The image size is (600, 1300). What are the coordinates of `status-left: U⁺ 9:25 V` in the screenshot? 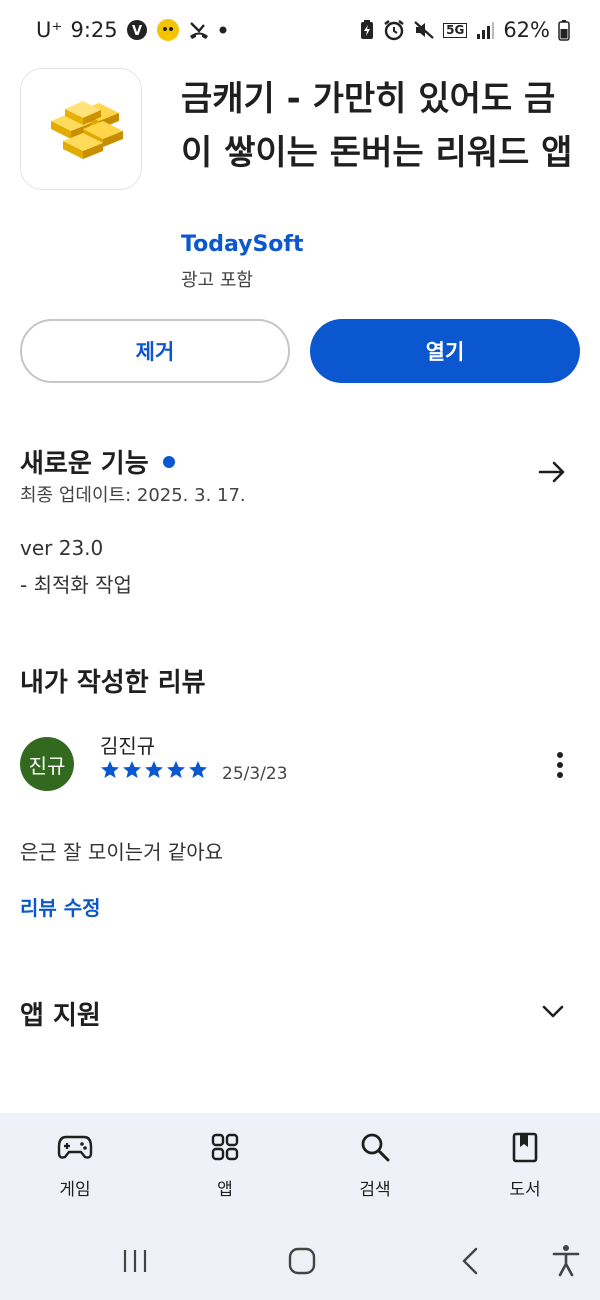 It's located at (132, 30).